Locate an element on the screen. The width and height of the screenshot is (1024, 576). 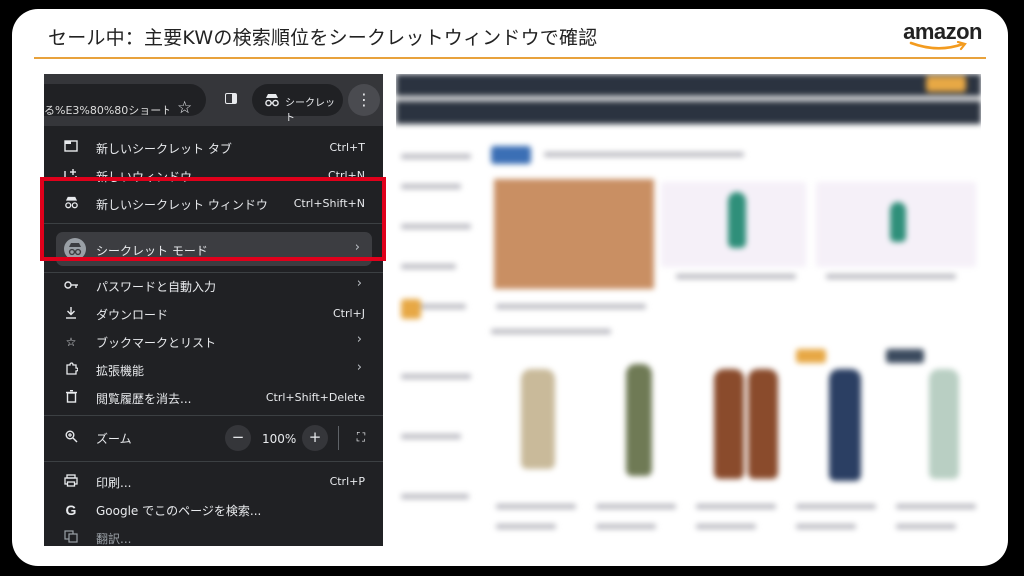
trash-icon is located at coordinates (71, 397).